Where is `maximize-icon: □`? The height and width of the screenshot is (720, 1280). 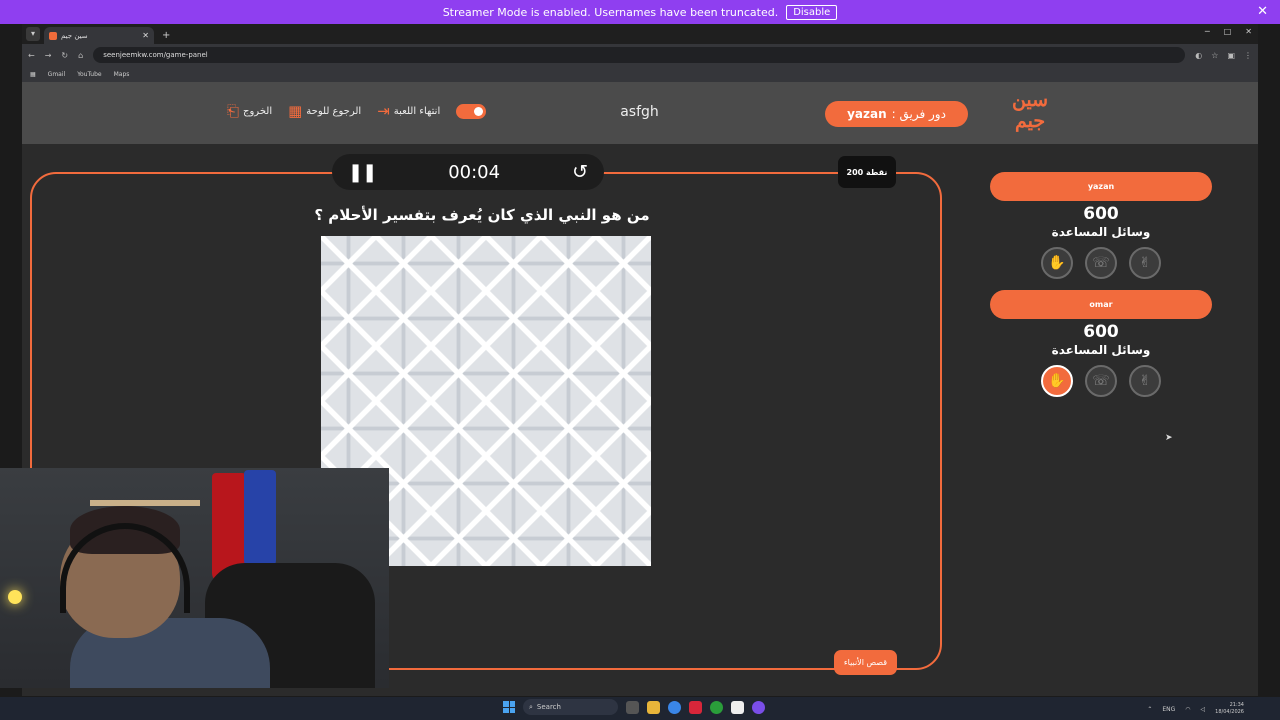 maximize-icon: □ is located at coordinates (1228, 31).